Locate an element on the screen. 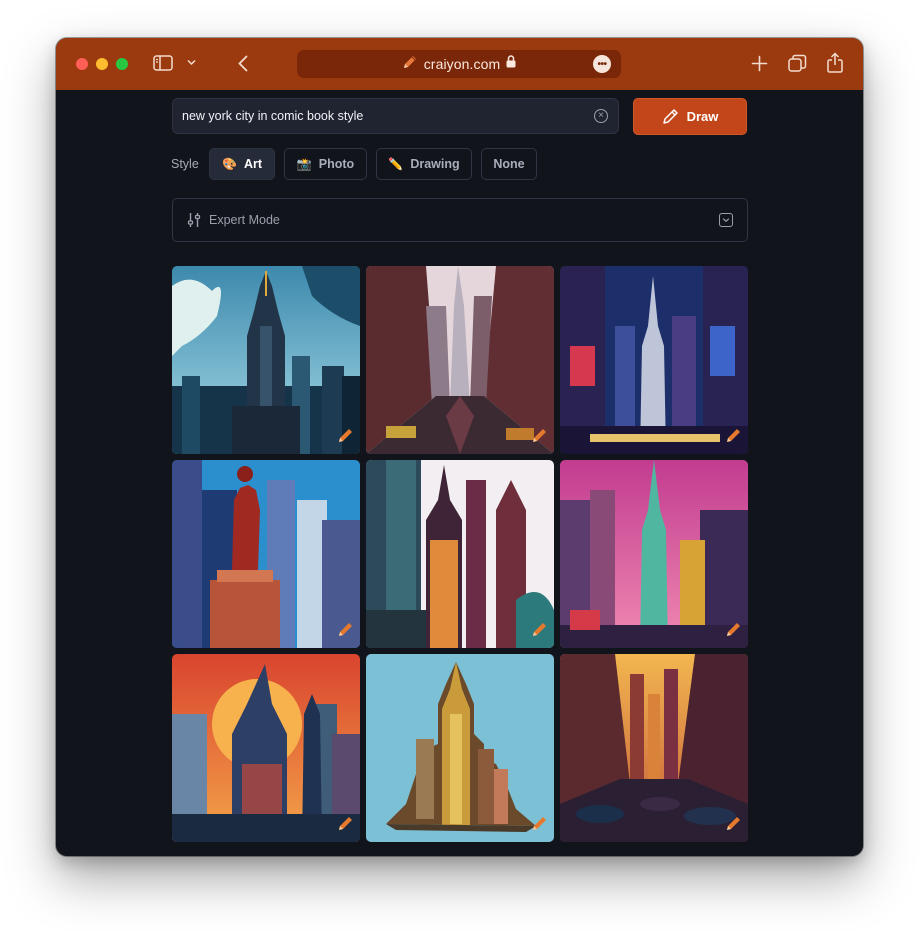 The image size is (919, 931). prompt-input: new york city in comic book style × is located at coordinates (395, 116).